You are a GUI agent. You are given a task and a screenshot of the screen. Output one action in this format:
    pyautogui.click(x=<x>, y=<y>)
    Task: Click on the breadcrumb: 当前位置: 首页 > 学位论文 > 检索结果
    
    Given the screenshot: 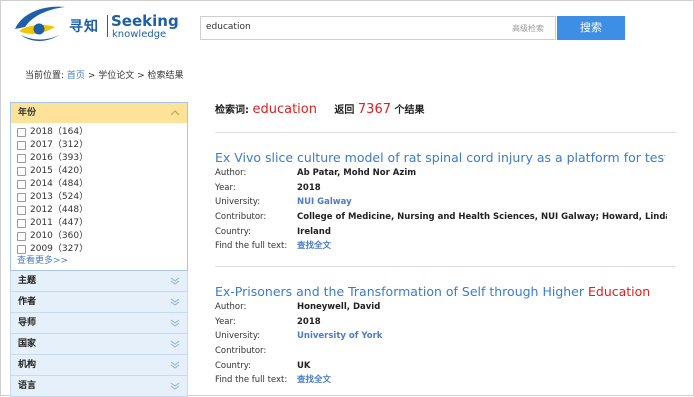 What is the action you would take?
    pyautogui.click(x=104, y=74)
    